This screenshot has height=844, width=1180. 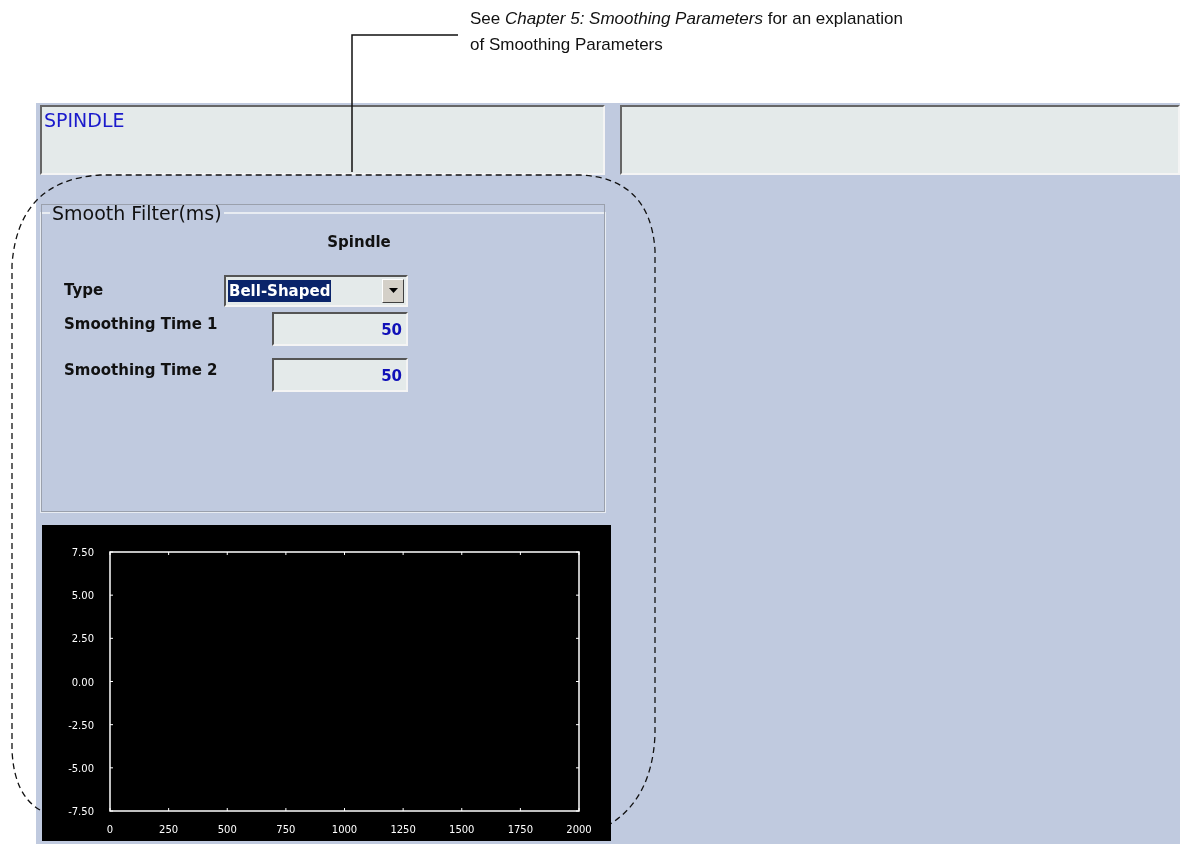 What do you see at coordinates (169, 829) in the screenshot?
I see `x-tick-label: 250` at bounding box center [169, 829].